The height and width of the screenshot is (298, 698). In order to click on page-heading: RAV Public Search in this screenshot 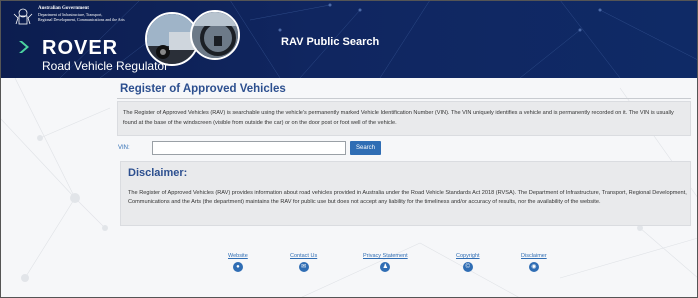, I will do `click(330, 42)`.